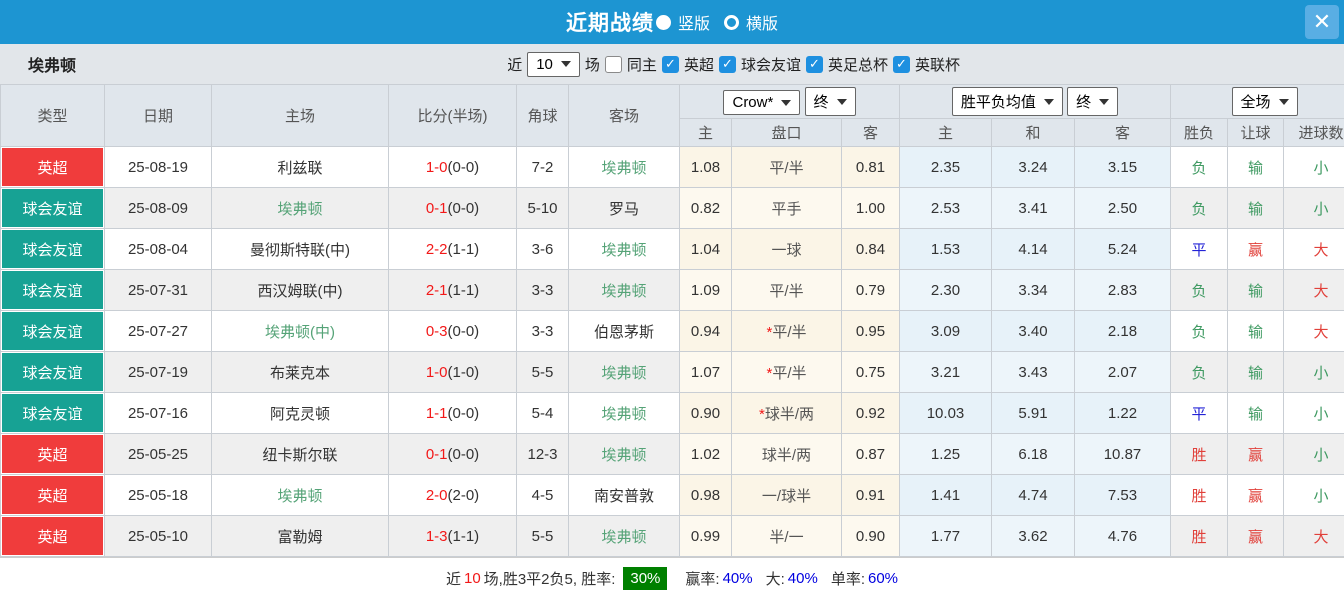  I want to click on cell-home-team: 纽卡斯尔联, so click(300, 454).